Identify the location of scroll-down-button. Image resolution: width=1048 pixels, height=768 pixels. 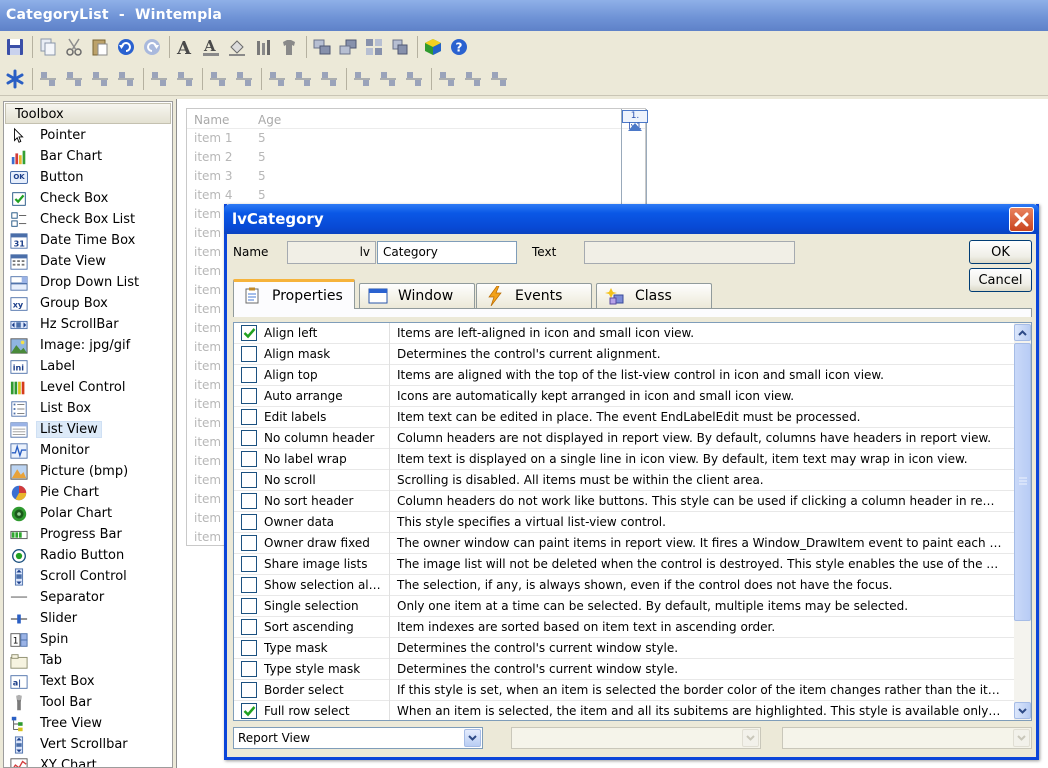
(1022, 710).